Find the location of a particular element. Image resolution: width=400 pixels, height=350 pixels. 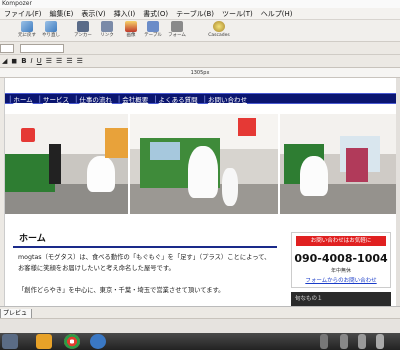

undo-button: 元に戻す is located at coordinates (27, 30).